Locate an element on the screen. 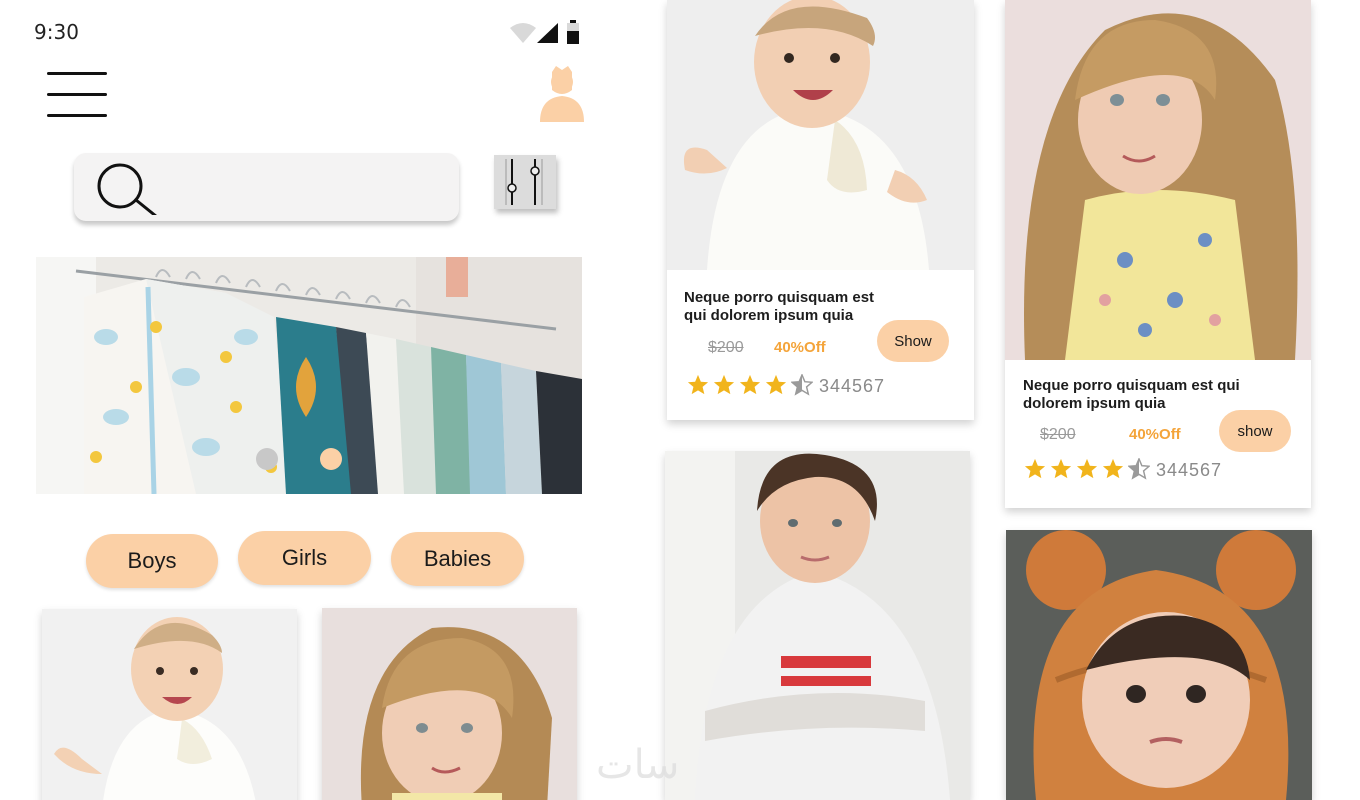 The width and height of the screenshot is (1360, 800). category-boys-button: Boys is located at coordinates (152, 561).